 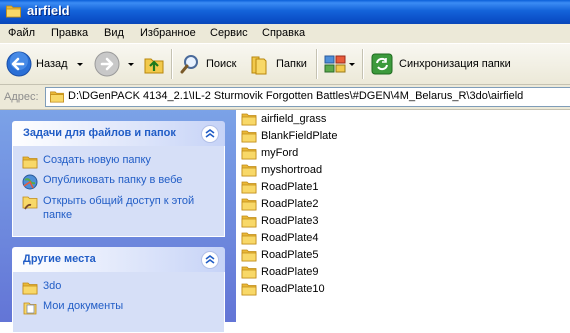 What do you see at coordinates (291, 64) in the screenshot?
I see `folders-label: Папки` at bounding box center [291, 64].